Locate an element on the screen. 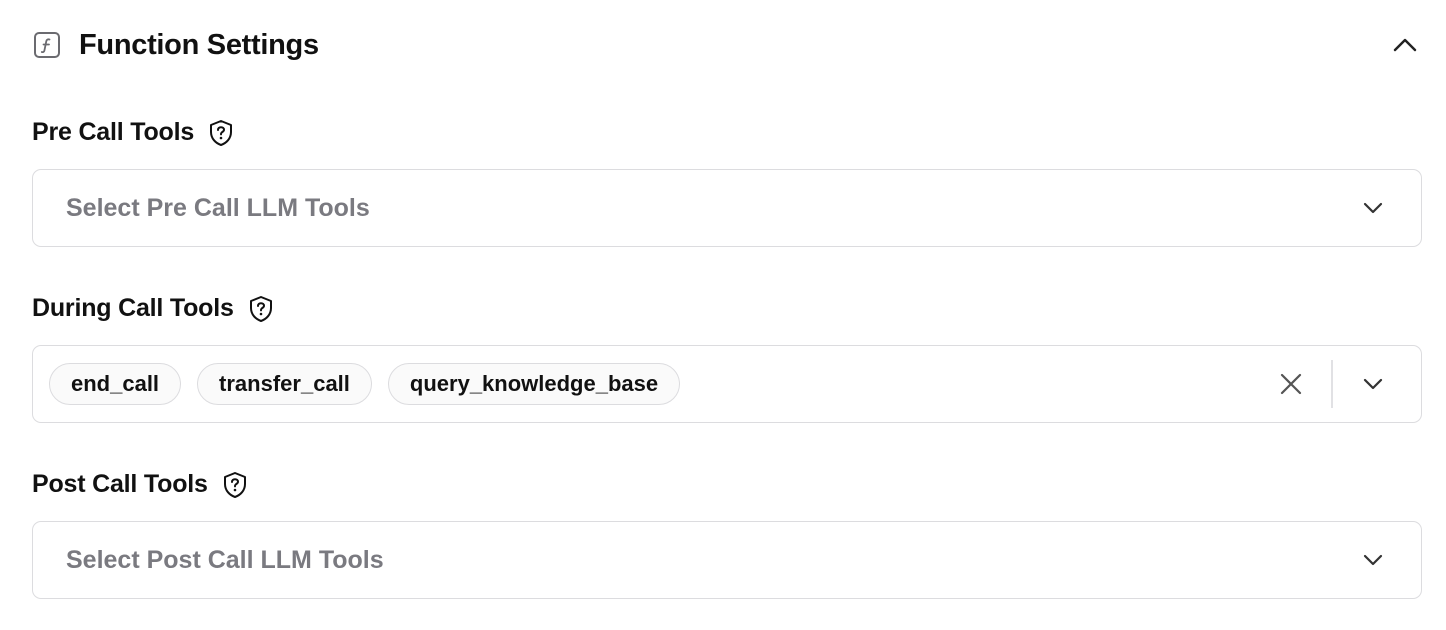 The image size is (1446, 630). post-call-tools-label: Post Call Tools is located at coordinates (140, 484).